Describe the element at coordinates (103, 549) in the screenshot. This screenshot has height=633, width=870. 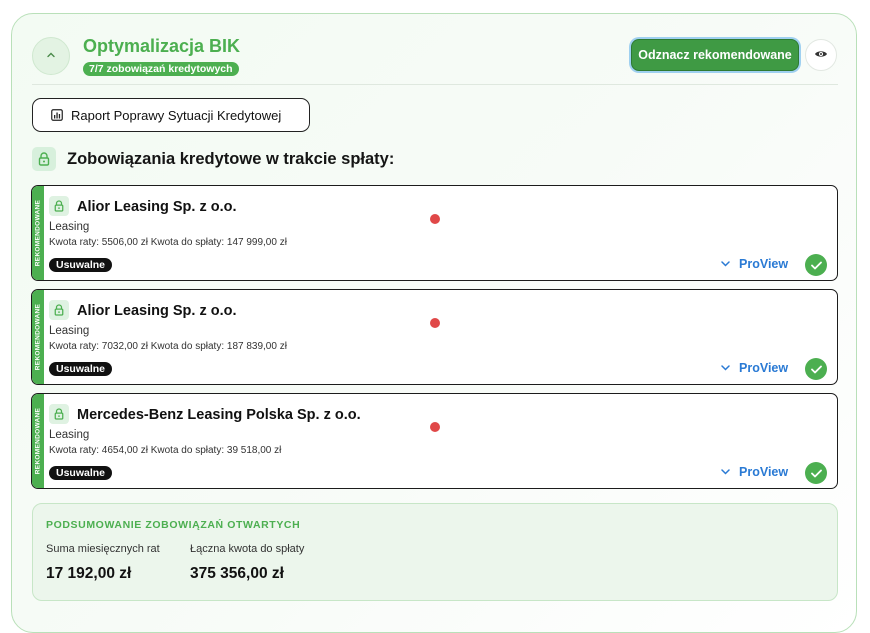
I see `monthly-installments-label: Suma miesięcznych rat` at that location.